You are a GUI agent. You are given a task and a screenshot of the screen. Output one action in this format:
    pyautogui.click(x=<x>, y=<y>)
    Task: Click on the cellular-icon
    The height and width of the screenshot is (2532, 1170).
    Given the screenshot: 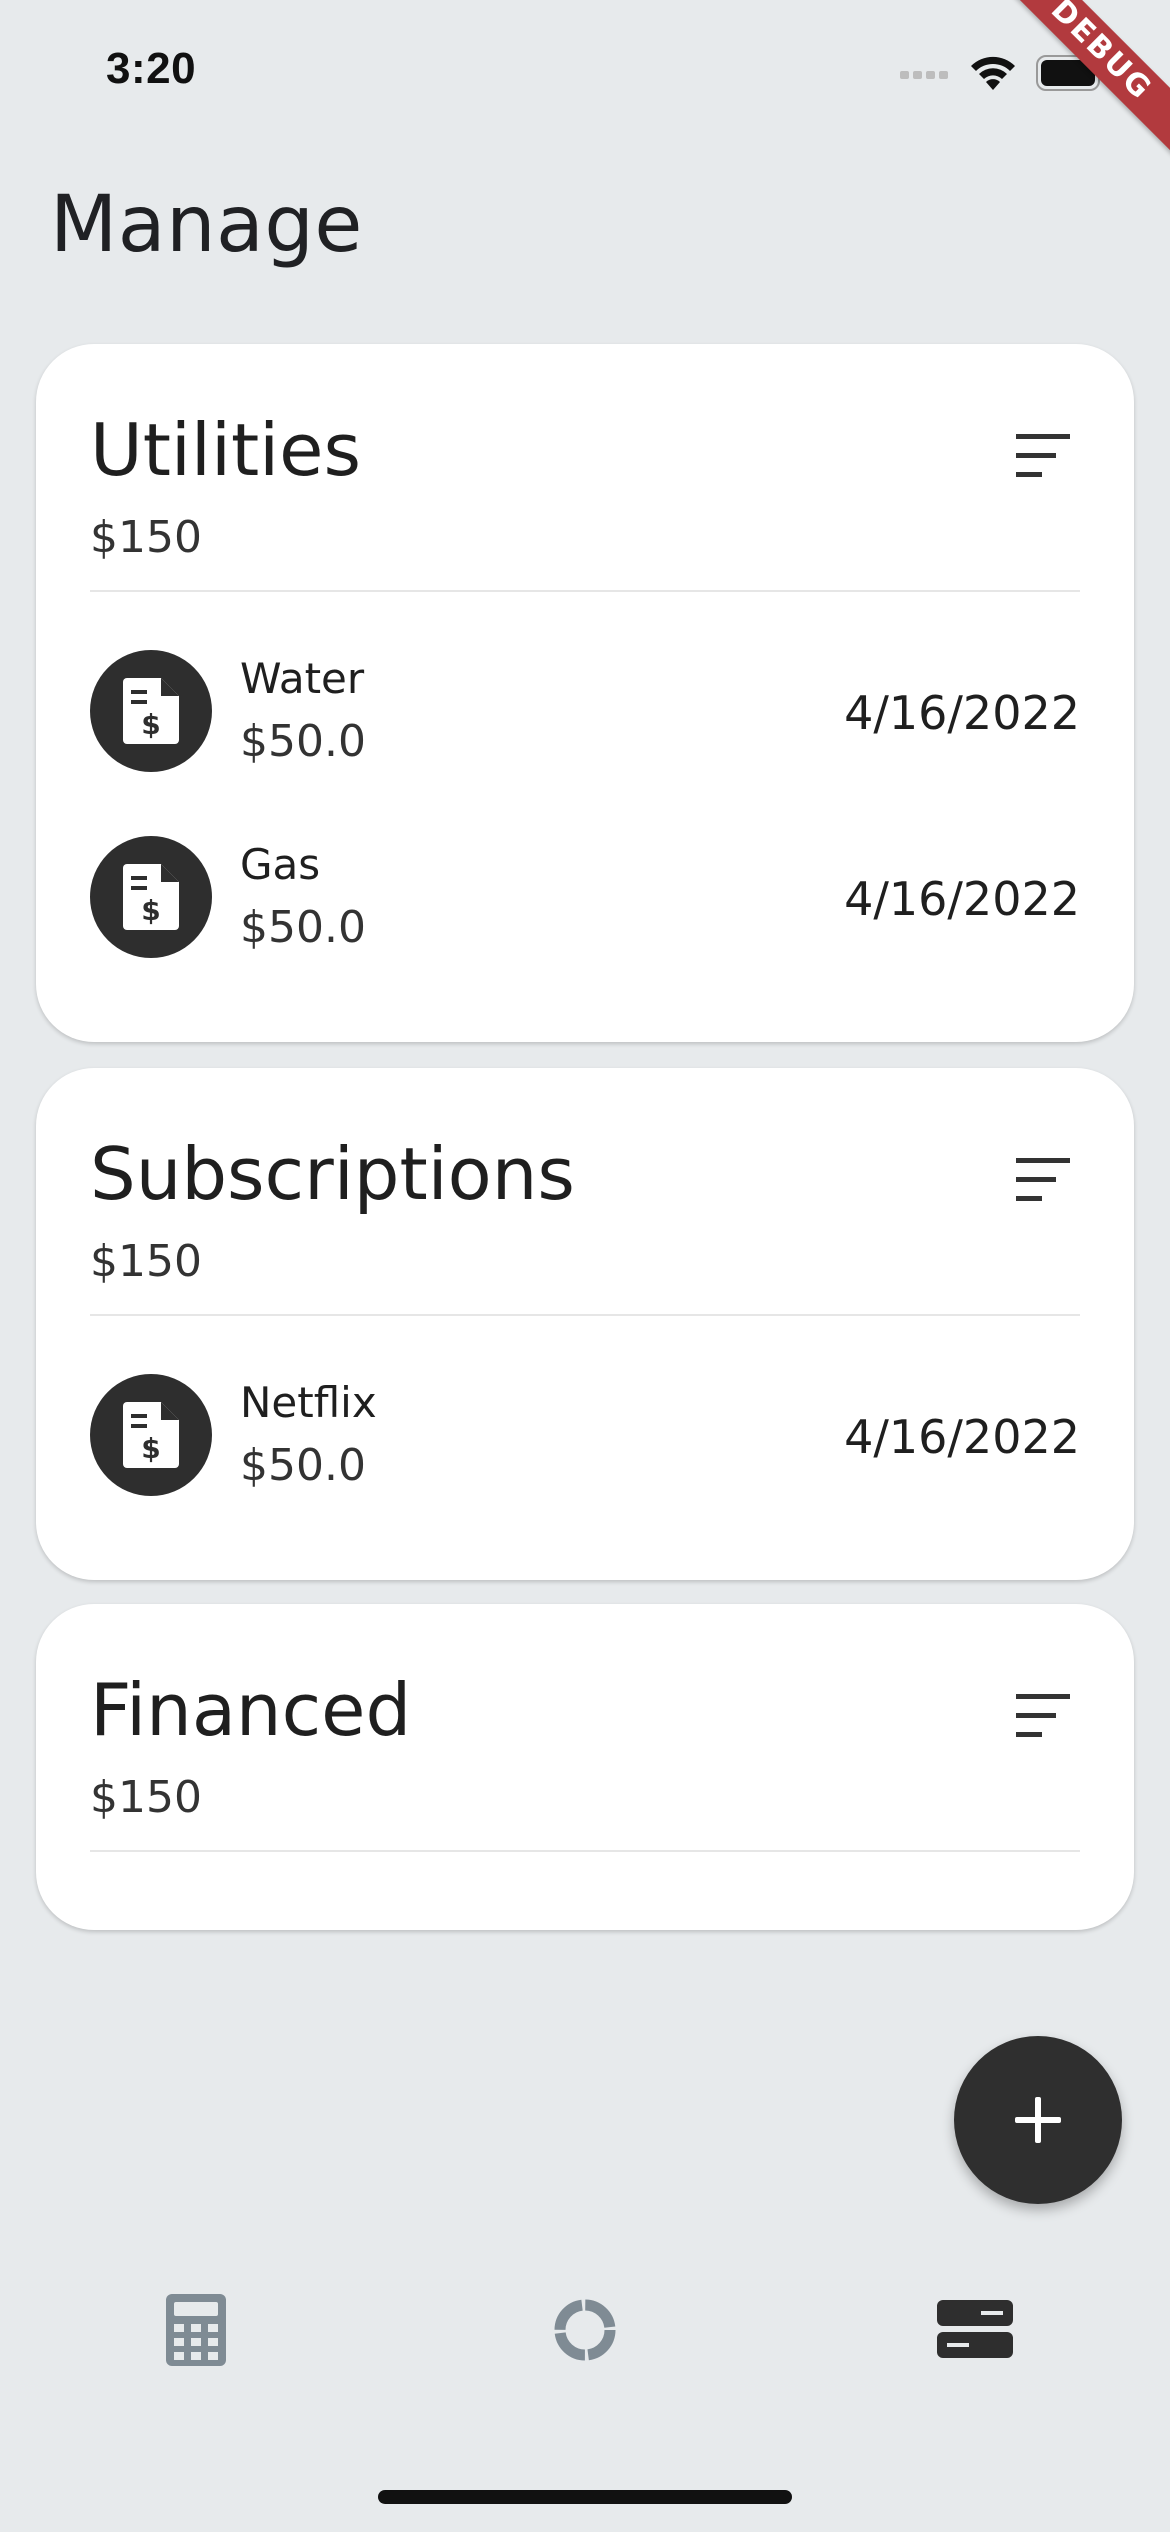 What is the action you would take?
    pyautogui.click(x=925, y=75)
    